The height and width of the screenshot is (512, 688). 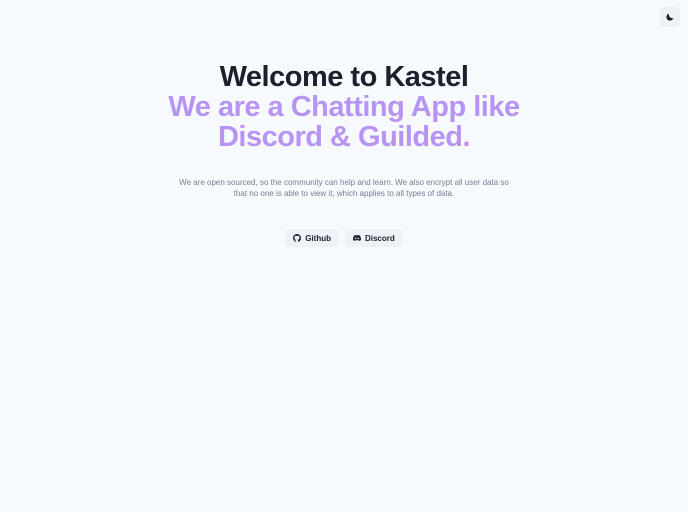 I want to click on github-button: Github, so click(x=312, y=238).